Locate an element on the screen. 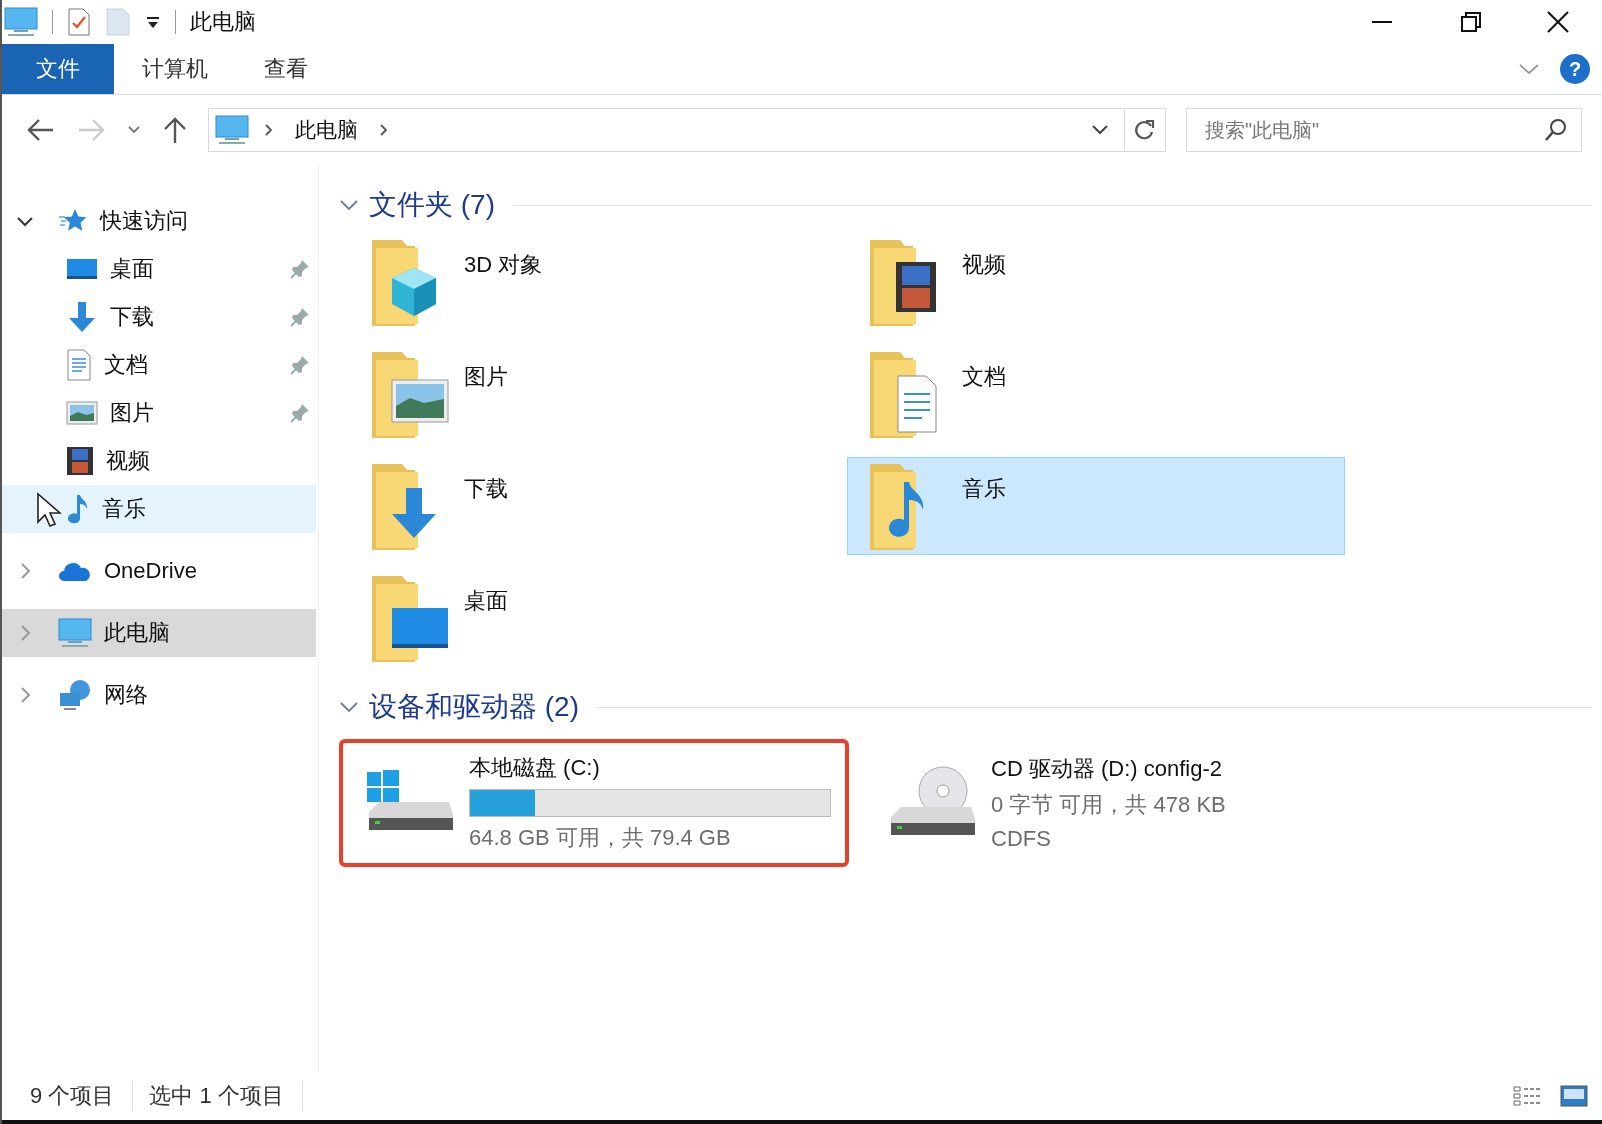 The width and height of the screenshot is (1602, 1124). folder-item: 图片 is located at coordinates (598, 394).